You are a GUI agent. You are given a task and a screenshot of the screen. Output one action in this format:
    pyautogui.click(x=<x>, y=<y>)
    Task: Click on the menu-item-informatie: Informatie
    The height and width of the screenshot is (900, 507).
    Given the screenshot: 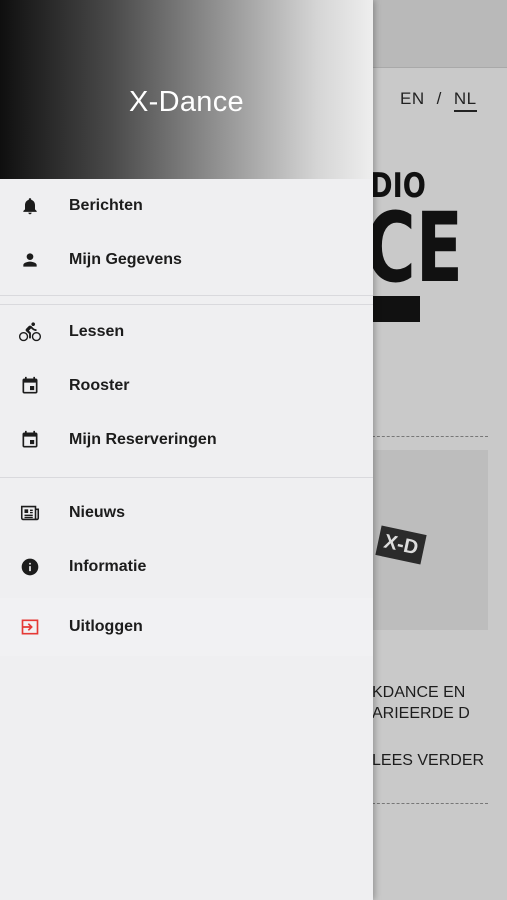 What is the action you would take?
    pyautogui.click(x=186, y=567)
    